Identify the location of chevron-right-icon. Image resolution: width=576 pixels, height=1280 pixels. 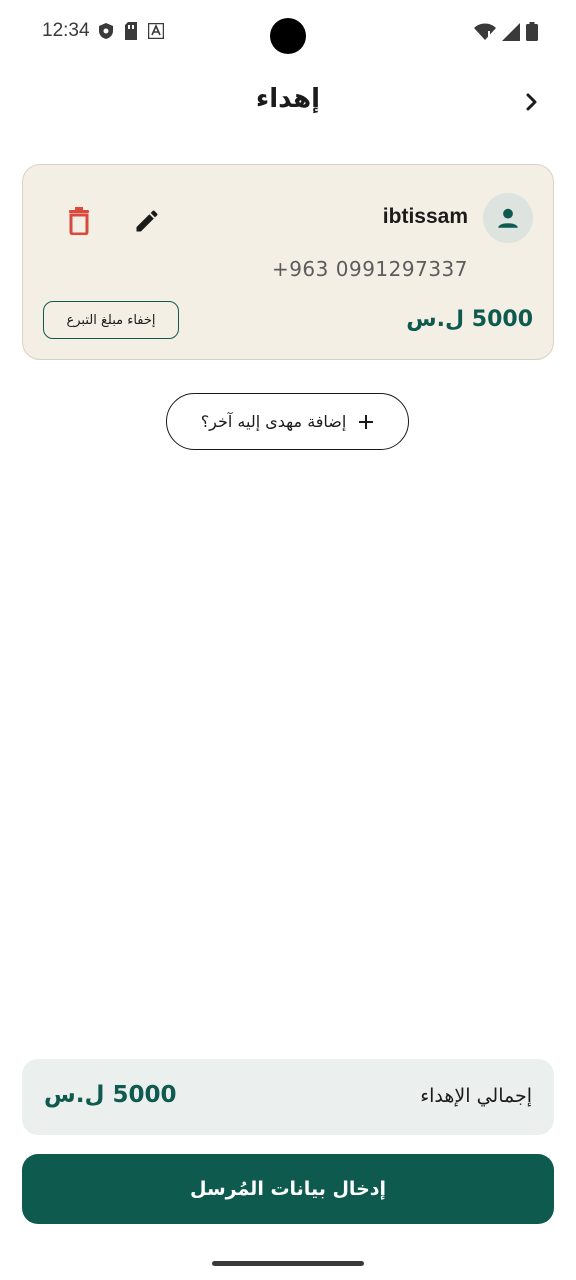
(531, 102).